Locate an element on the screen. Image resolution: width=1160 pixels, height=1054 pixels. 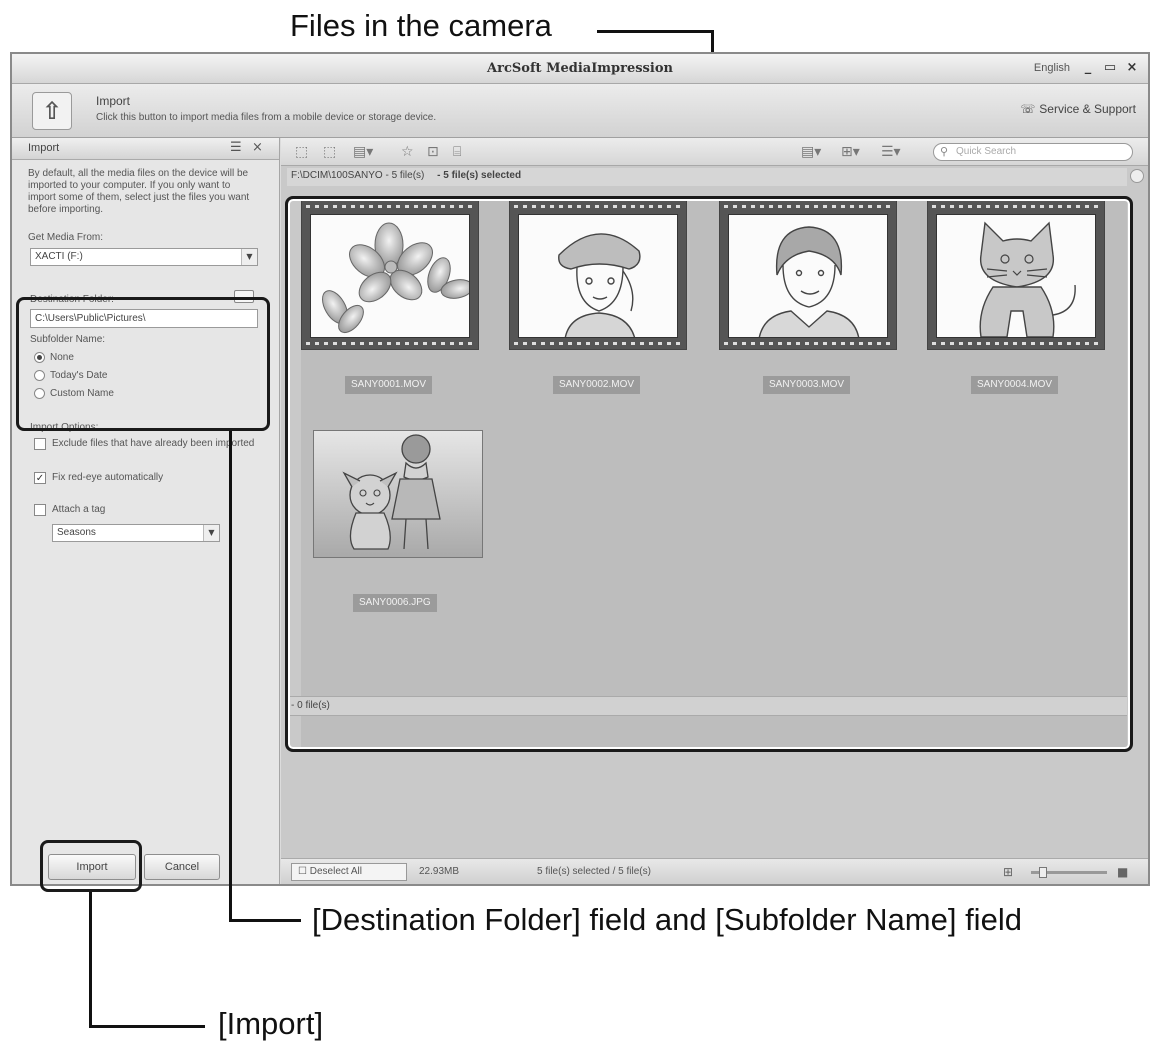
deselect-all-button: ☐ Deselect All is located at coordinates (349, 872).